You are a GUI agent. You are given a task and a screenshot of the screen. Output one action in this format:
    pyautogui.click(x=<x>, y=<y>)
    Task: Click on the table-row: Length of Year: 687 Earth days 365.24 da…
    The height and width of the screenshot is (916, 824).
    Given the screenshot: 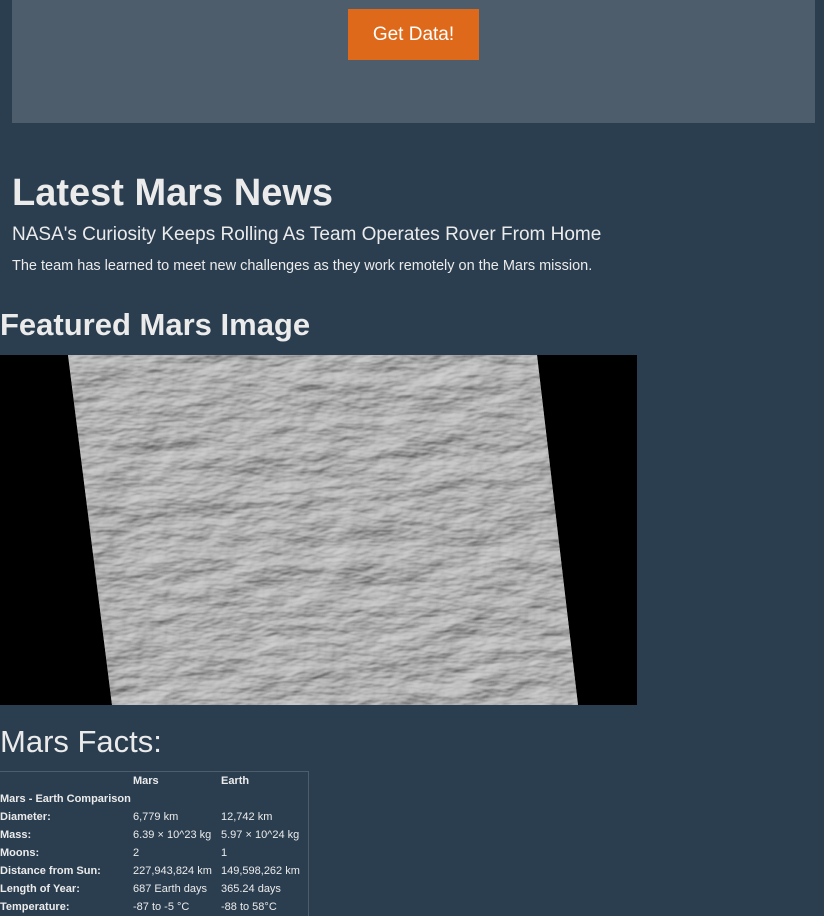 What is the action you would take?
    pyautogui.click(x=154, y=889)
    